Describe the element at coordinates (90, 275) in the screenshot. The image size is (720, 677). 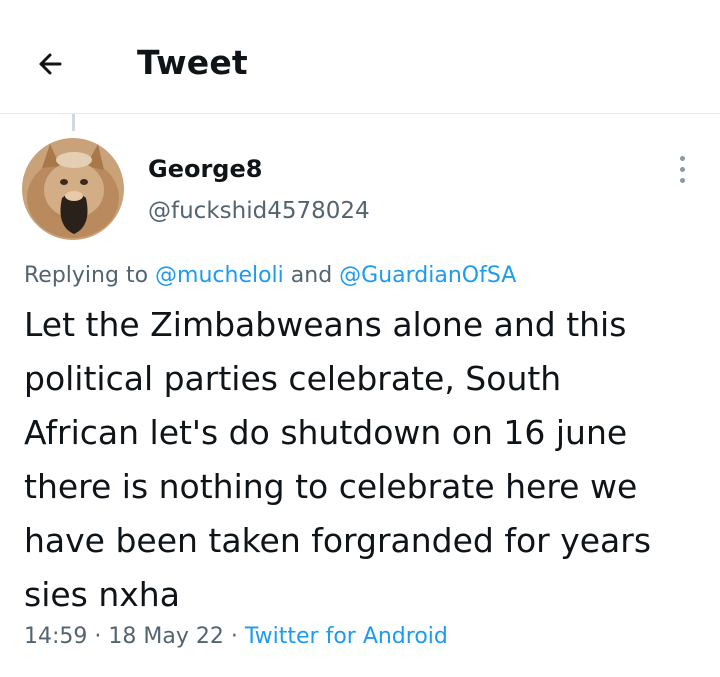
I see `replying-prefix: Replying to` at that location.